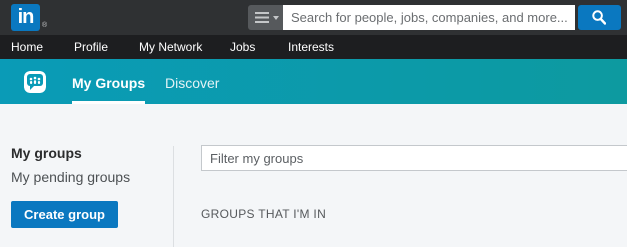 This screenshot has width=627, height=247. Describe the element at coordinates (173, 196) in the screenshot. I see `divider` at that location.